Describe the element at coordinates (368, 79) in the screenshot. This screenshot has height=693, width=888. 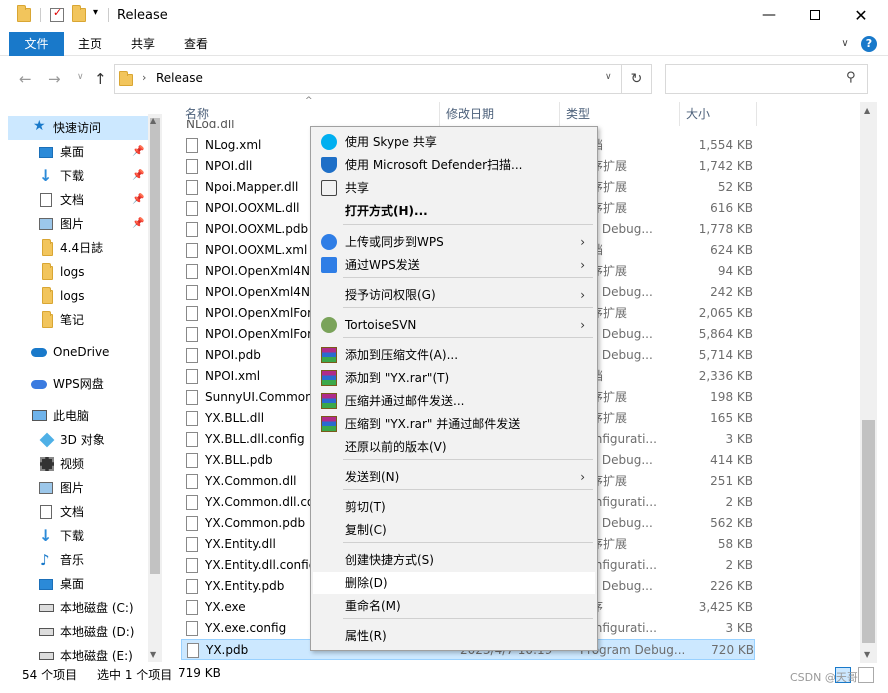
I see `address-input: › Release ∨` at that location.